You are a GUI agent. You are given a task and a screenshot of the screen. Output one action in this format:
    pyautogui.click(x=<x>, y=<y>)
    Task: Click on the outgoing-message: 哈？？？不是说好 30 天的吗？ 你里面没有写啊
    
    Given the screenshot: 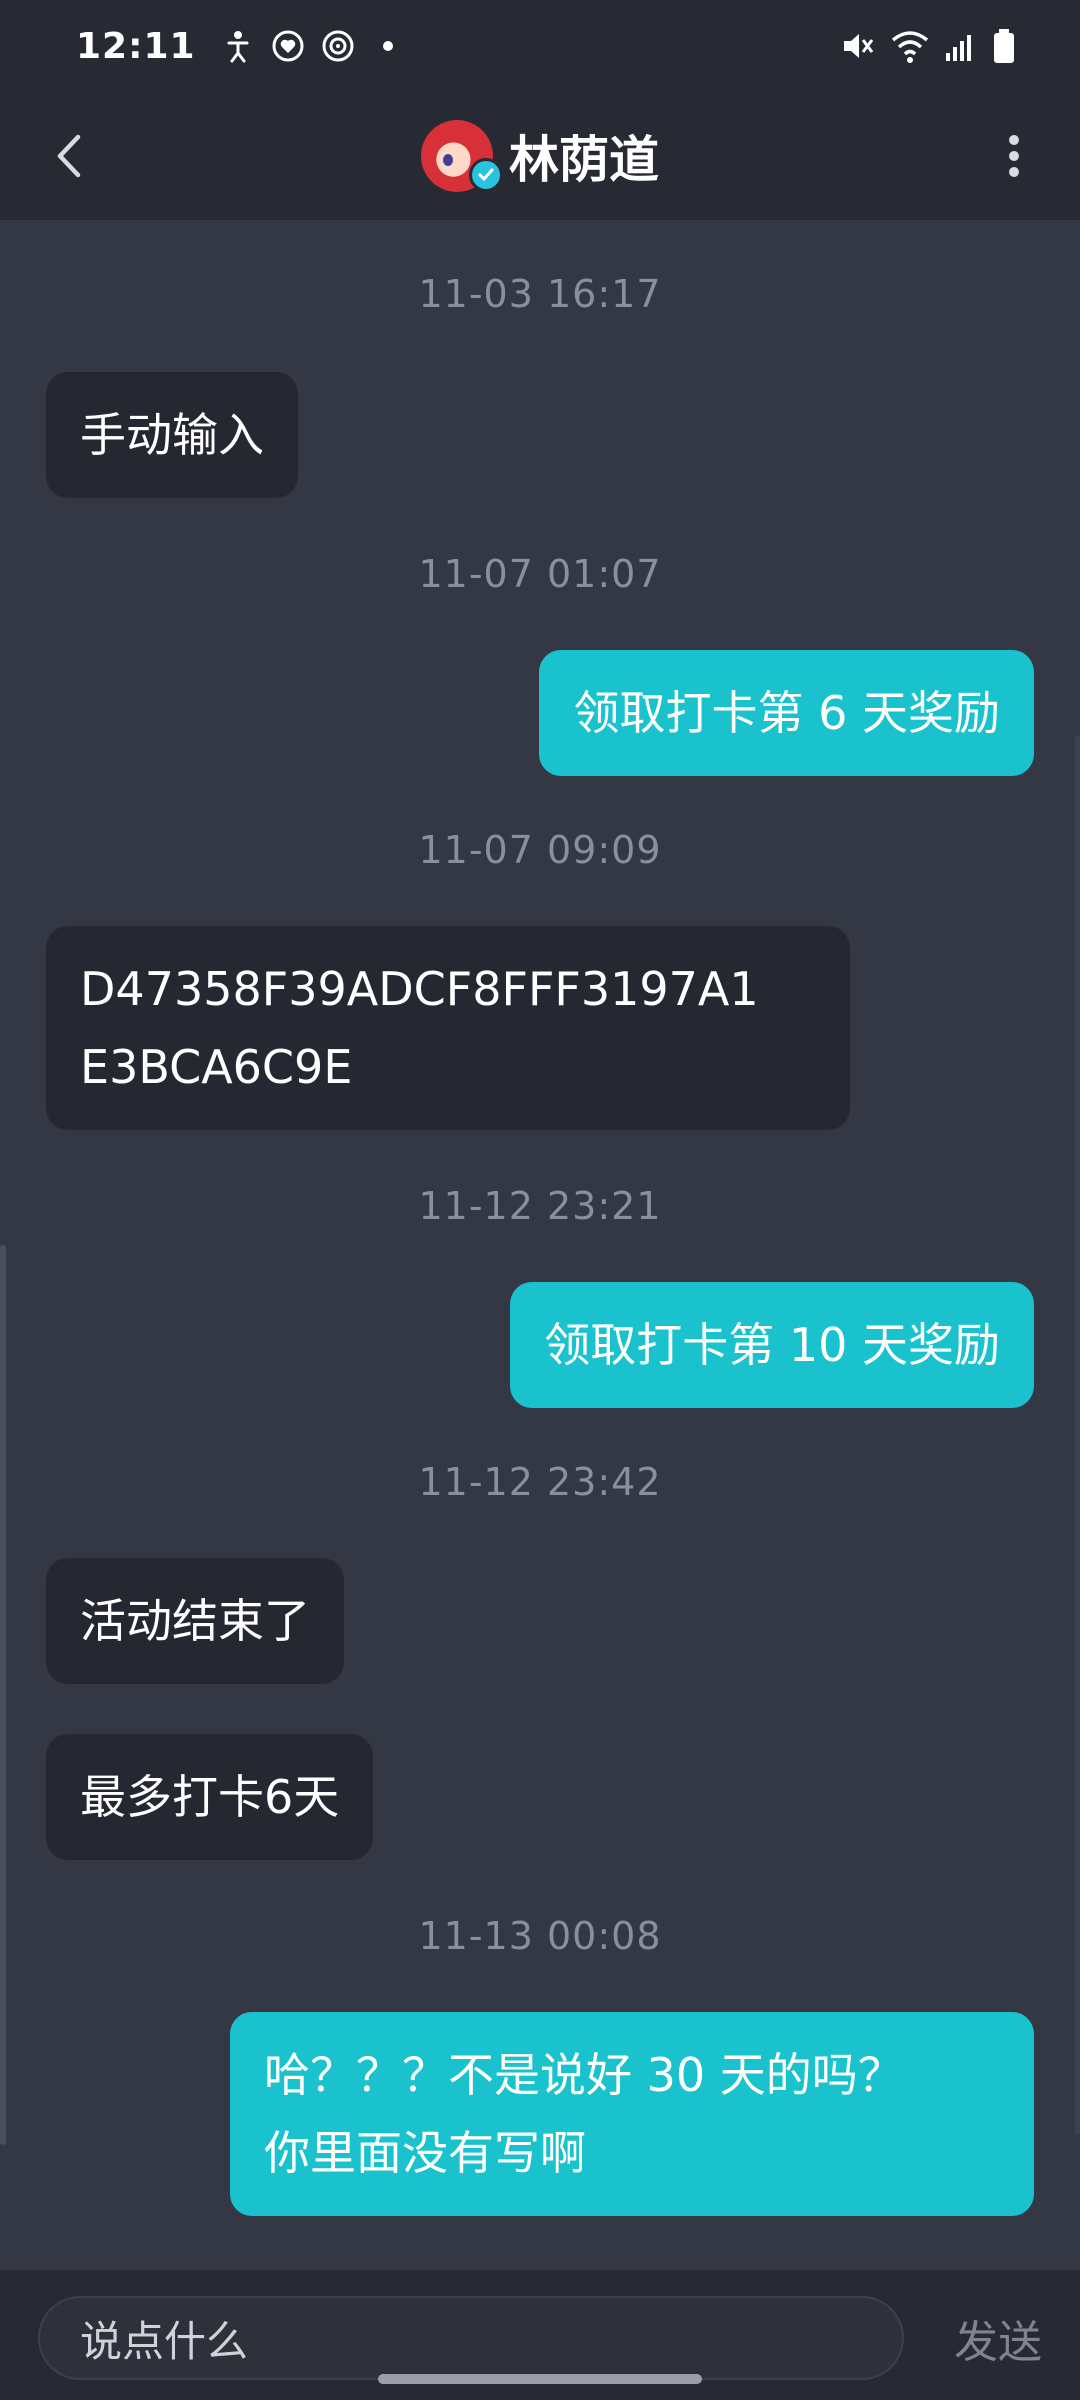 What is the action you would take?
    pyautogui.click(x=632, y=2114)
    